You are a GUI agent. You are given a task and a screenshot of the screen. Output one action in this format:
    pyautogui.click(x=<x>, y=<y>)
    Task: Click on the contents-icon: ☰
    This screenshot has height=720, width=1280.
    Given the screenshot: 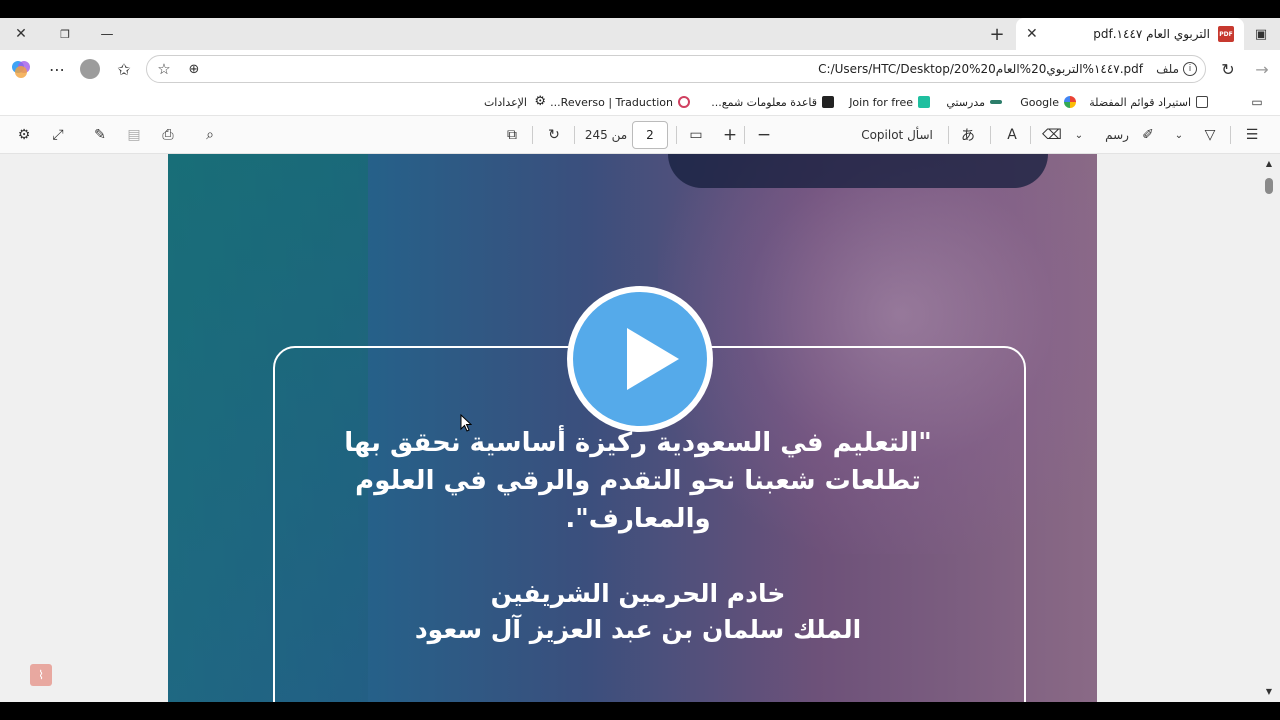 What is the action you would take?
    pyautogui.click(x=1252, y=135)
    